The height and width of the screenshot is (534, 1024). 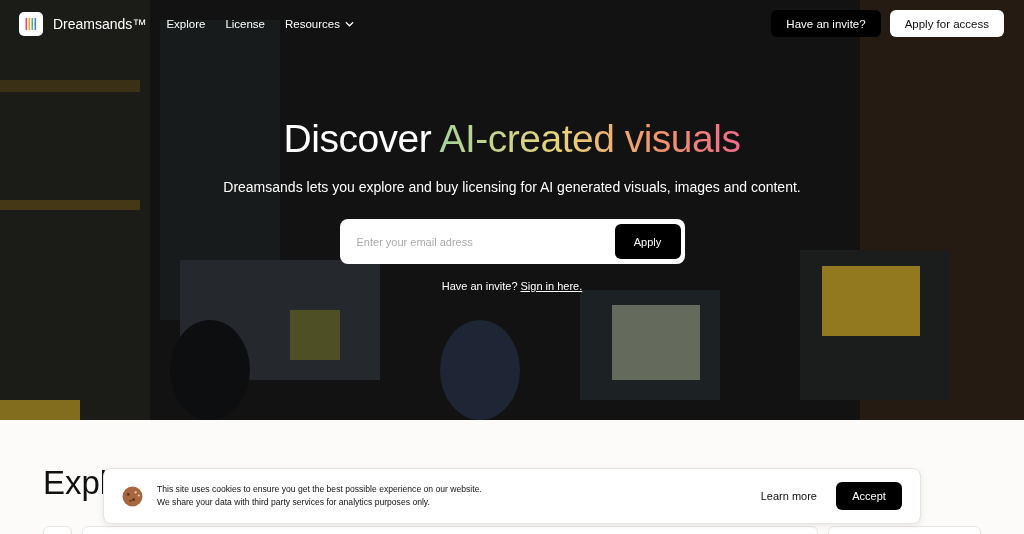 I want to click on nav-link: License, so click(x=245, y=23).